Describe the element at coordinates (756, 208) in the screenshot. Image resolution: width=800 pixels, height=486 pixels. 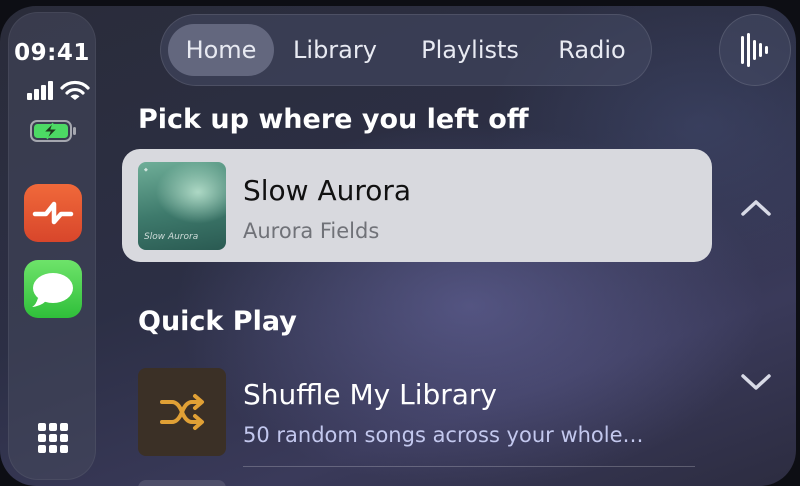
I see `chevron-up-icon` at that location.